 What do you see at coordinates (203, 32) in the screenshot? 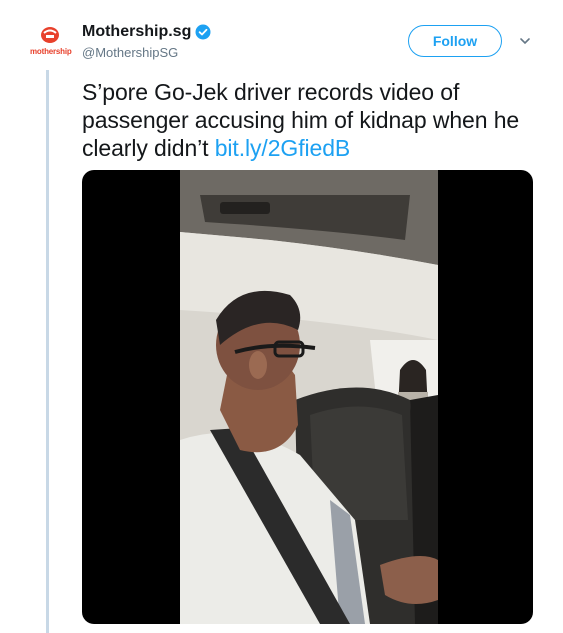
I see `verified-badge-icon` at bounding box center [203, 32].